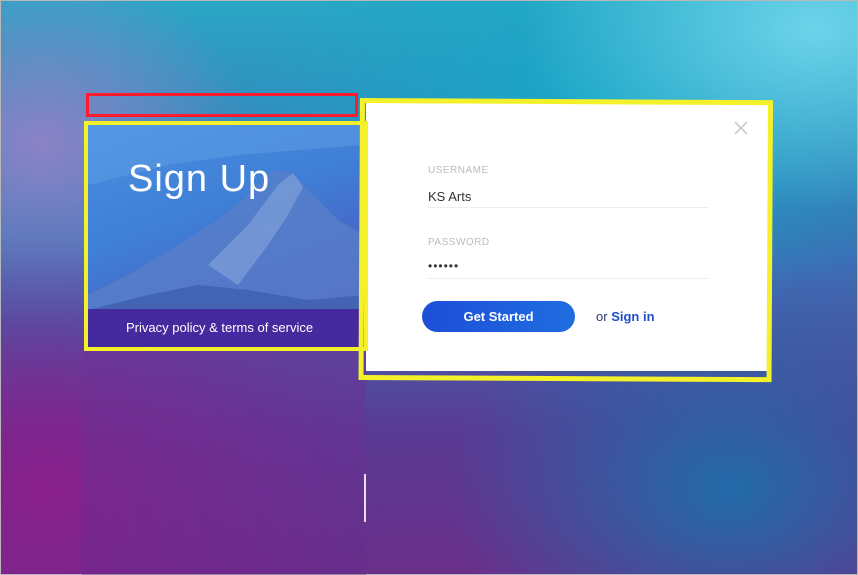  Describe the element at coordinates (222, 105) in the screenshot. I see `highlight-box-red` at that location.